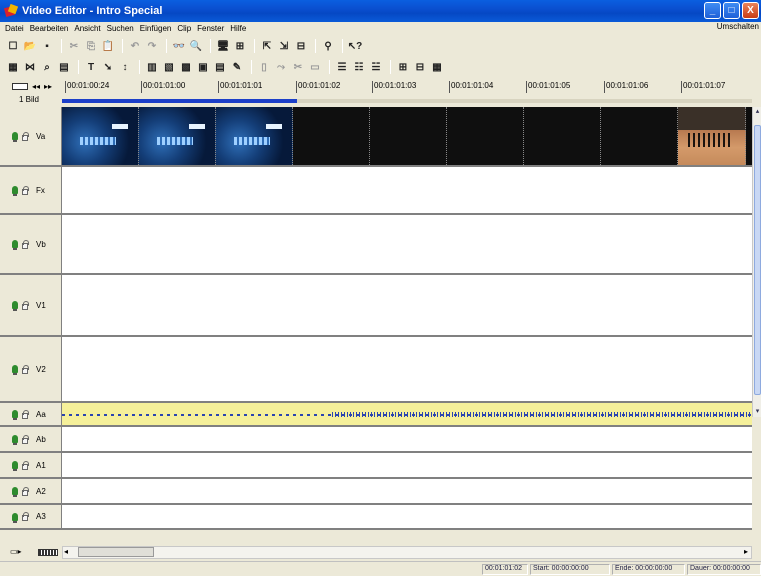 The image size is (761, 576). What do you see at coordinates (169, 67) in the screenshot?
I see `transition-icon: ▧` at bounding box center [169, 67].